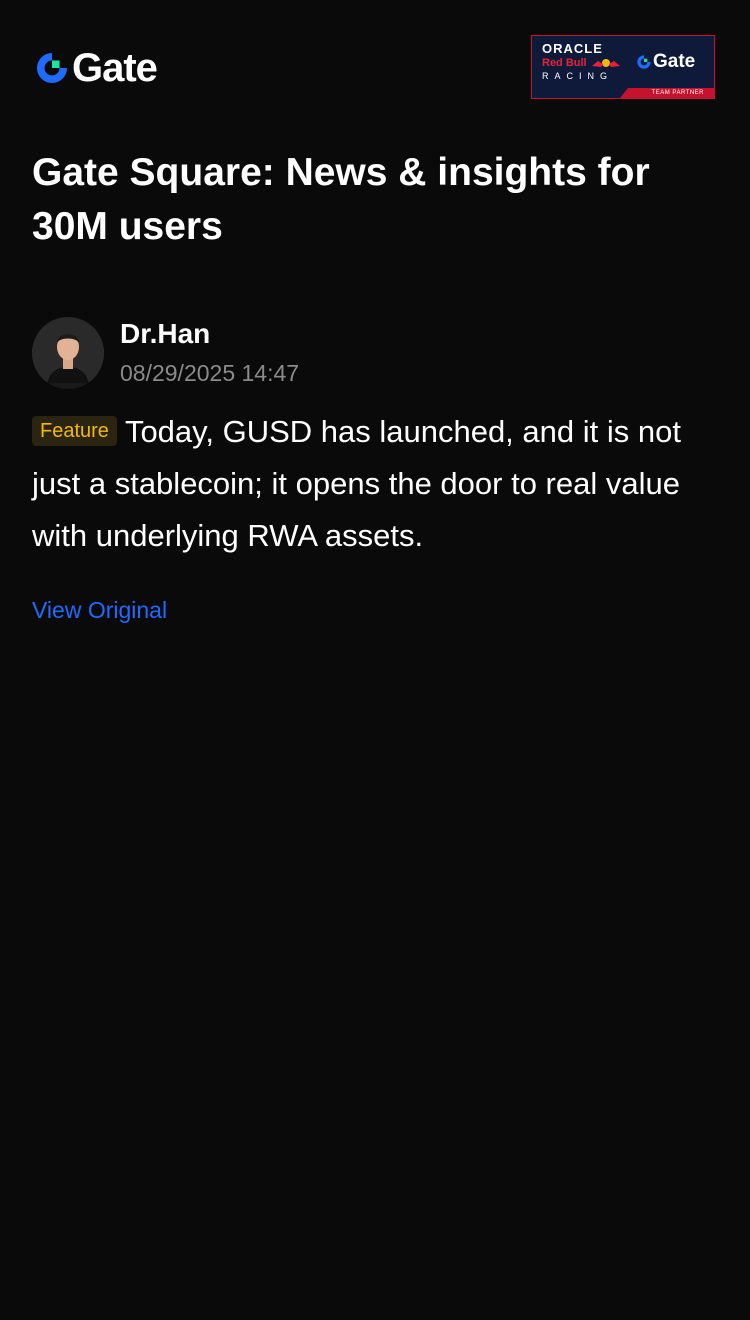 The image size is (750, 1320). I want to click on redbull-text: Red Bull, so click(564, 63).